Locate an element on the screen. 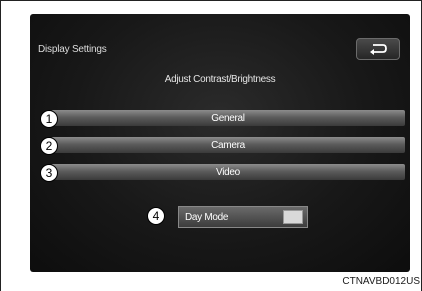 The width and height of the screenshot is (422, 291). day-mode-button: Day Mode is located at coordinates (243, 217).